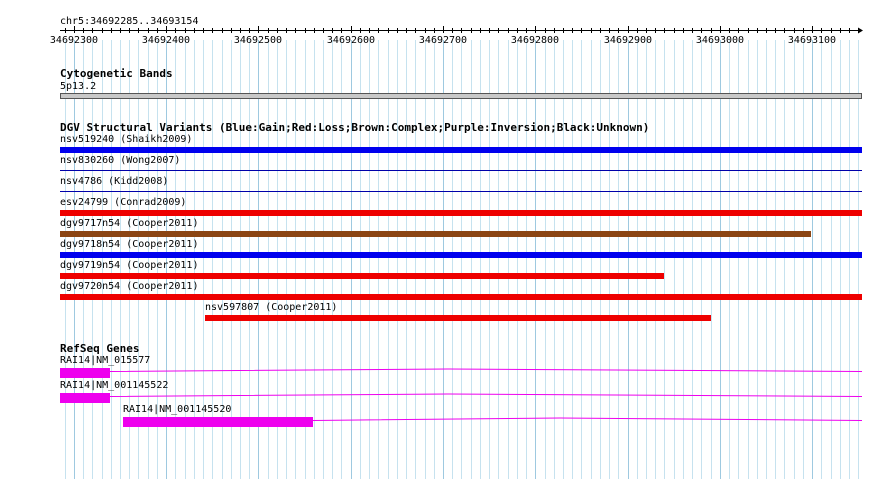 Image resolution: width=890 pixels, height=479 pixels. Describe the element at coordinates (720, 40) in the screenshot. I see `ruler-tick-label: 34693000` at that location.